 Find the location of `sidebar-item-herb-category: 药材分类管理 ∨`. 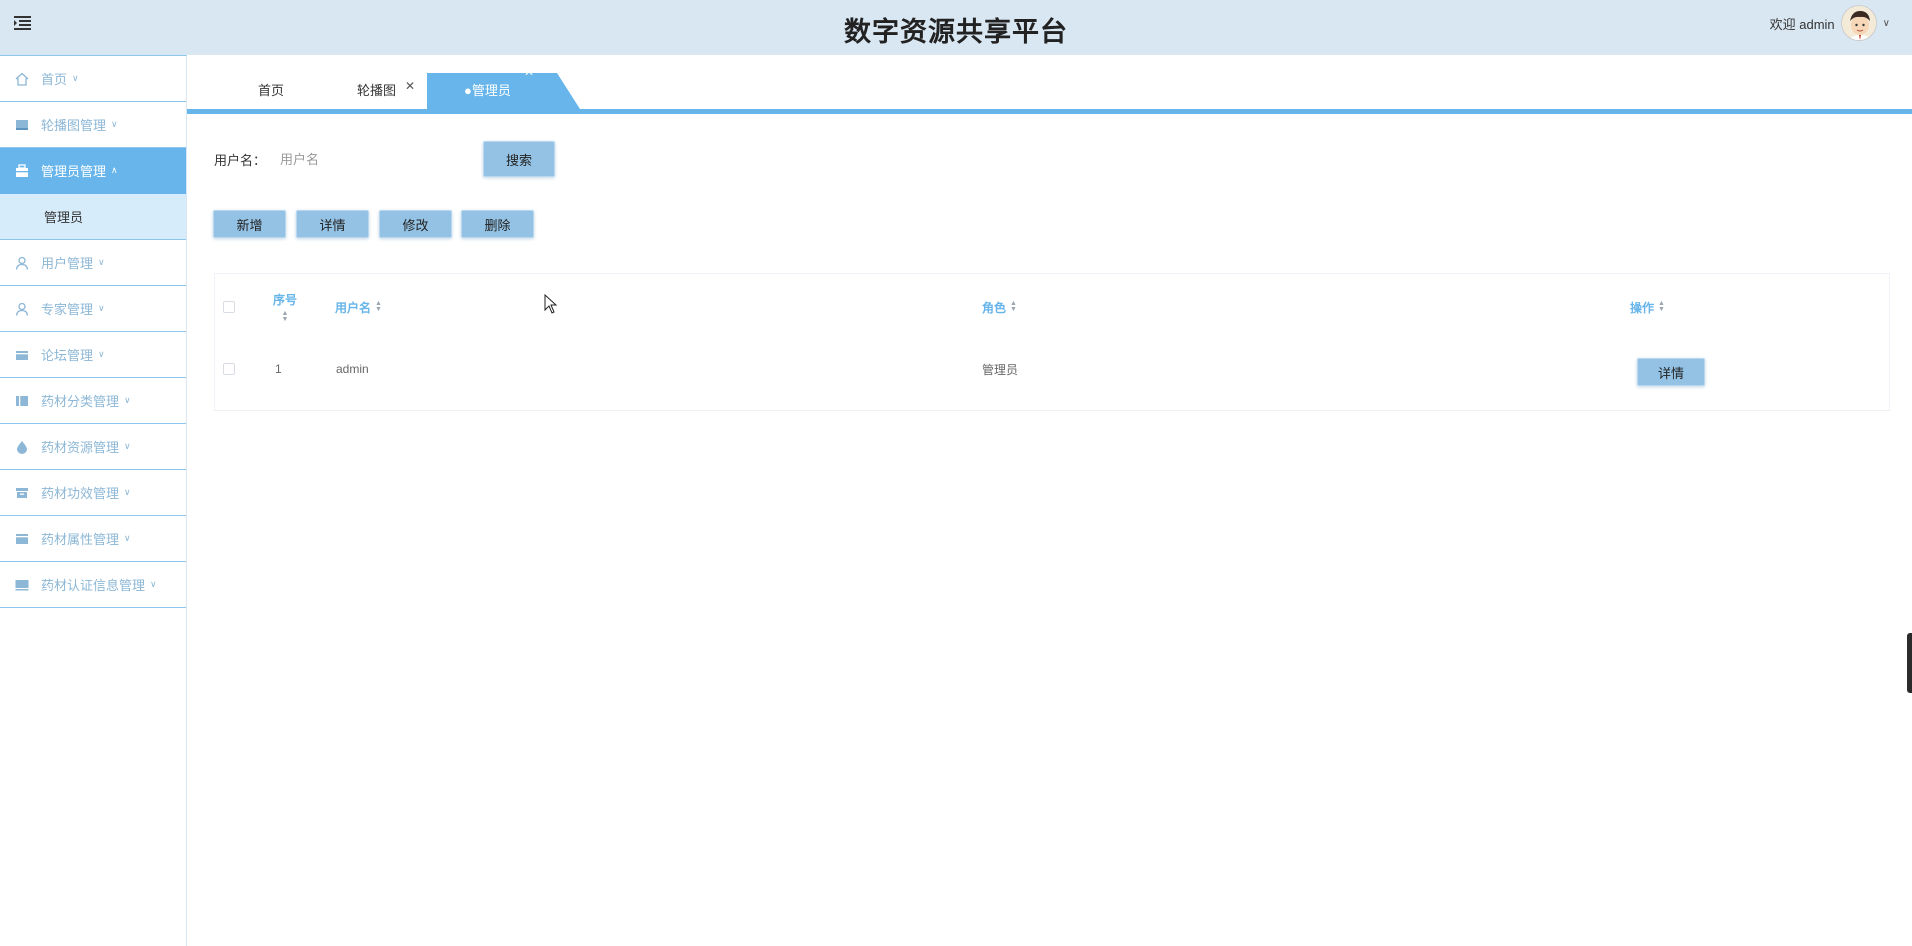

sidebar-item-herb-category: 药材分类管理 ∨ is located at coordinates (93, 401).